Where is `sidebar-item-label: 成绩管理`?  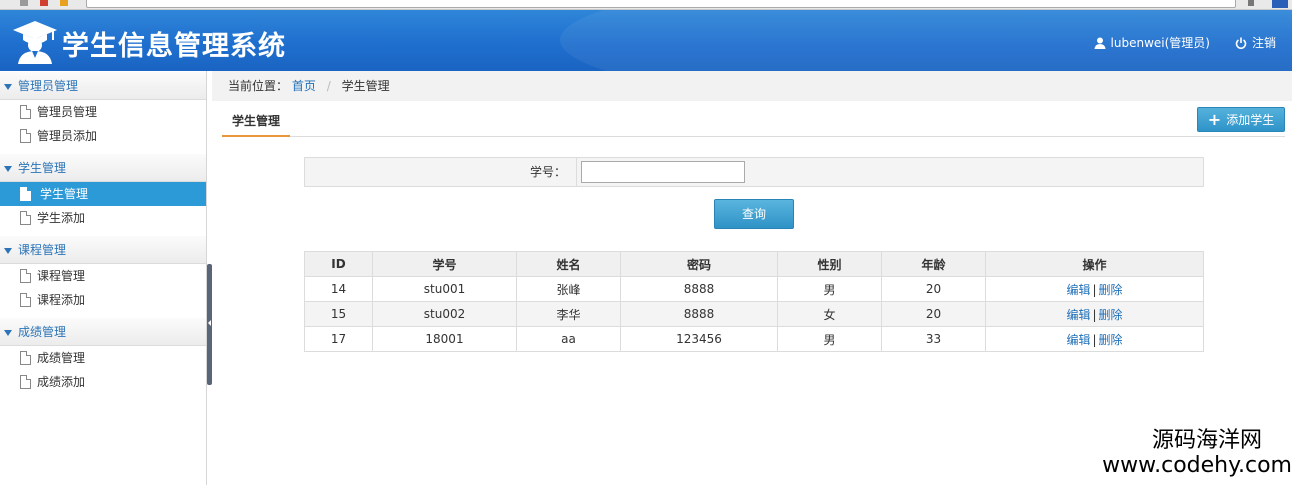
sidebar-item-label: 成绩管理 is located at coordinates (61, 358).